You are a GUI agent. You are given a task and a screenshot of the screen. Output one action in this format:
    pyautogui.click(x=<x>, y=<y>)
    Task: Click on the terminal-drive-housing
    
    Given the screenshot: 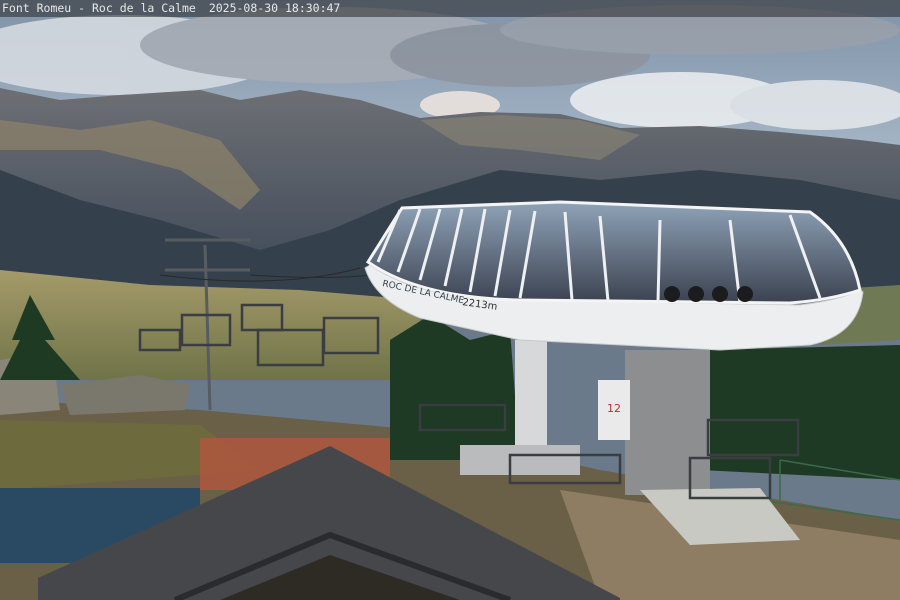 What is the action you would take?
    pyautogui.click(x=667, y=422)
    